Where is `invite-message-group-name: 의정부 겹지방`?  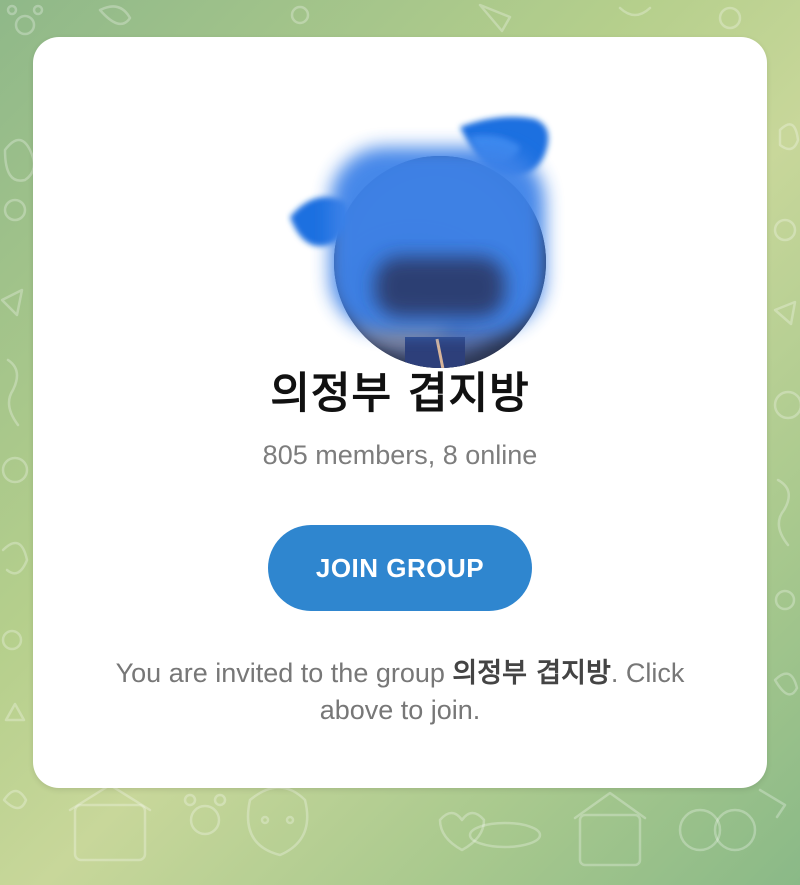
invite-message-group-name: 의정부 겹지방 is located at coordinates (531, 673).